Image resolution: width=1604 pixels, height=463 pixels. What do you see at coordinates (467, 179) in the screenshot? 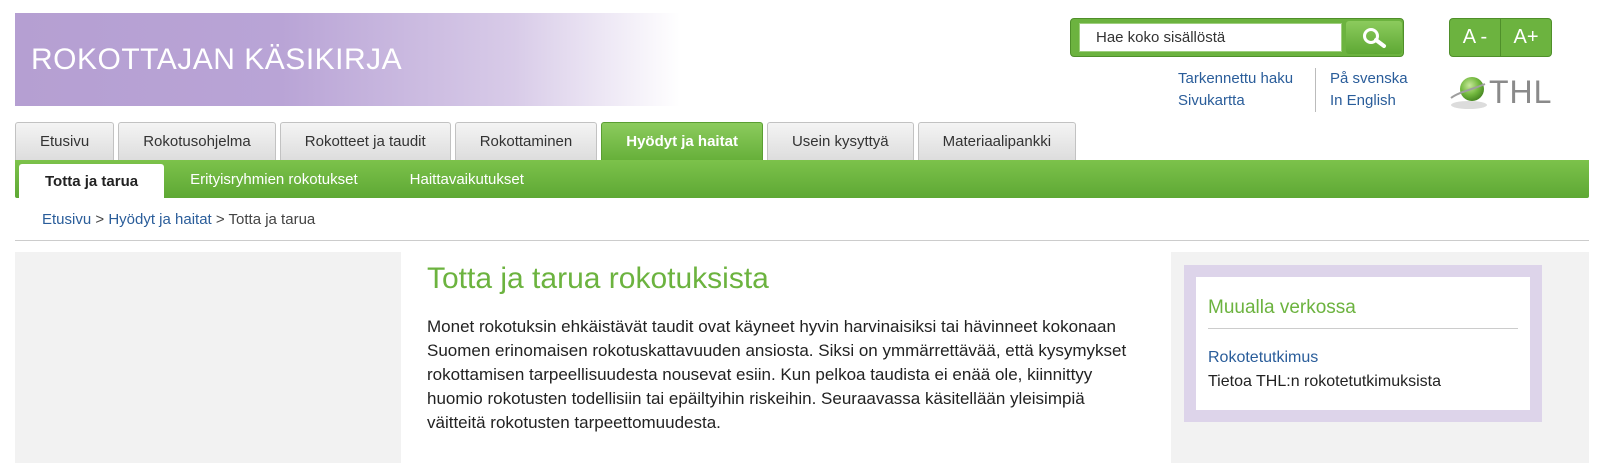
I see `subnav-haittavaikutukset: Haittavaikutukset` at bounding box center [467, 179].